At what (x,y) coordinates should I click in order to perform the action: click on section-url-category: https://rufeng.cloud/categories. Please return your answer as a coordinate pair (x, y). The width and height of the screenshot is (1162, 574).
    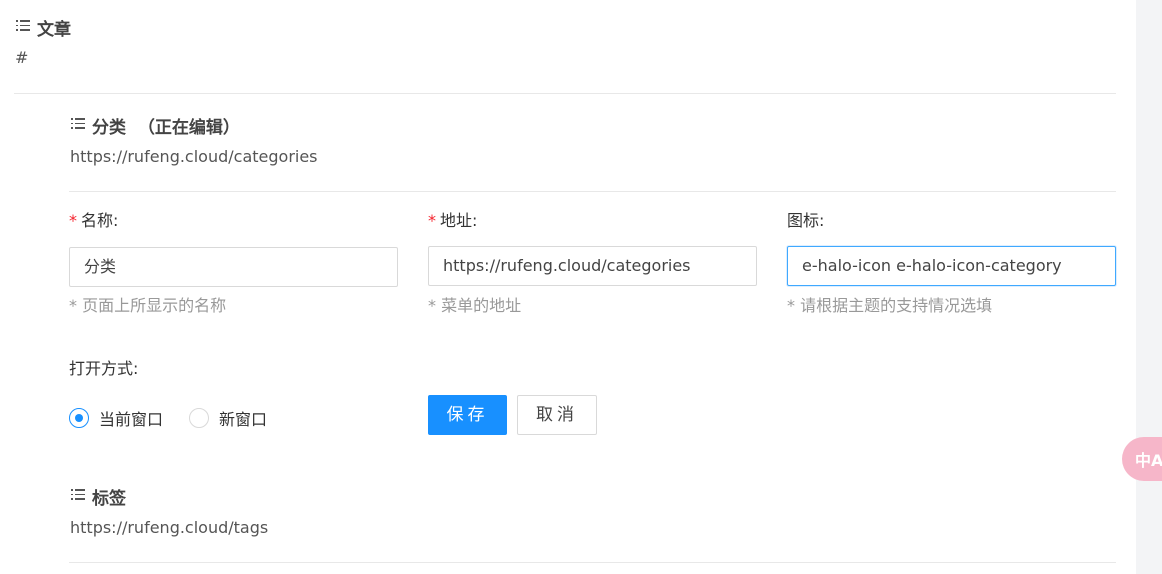
    Looking at the image, I should click on (194, 156).